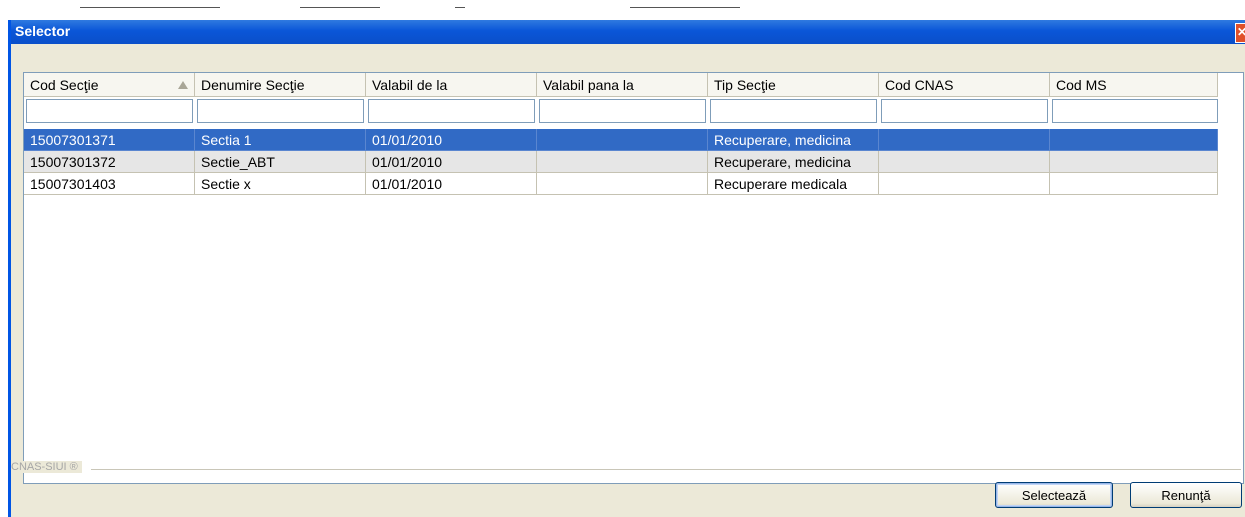  I want to click on column-header-label: Cod CNAS, so click(919, 85).